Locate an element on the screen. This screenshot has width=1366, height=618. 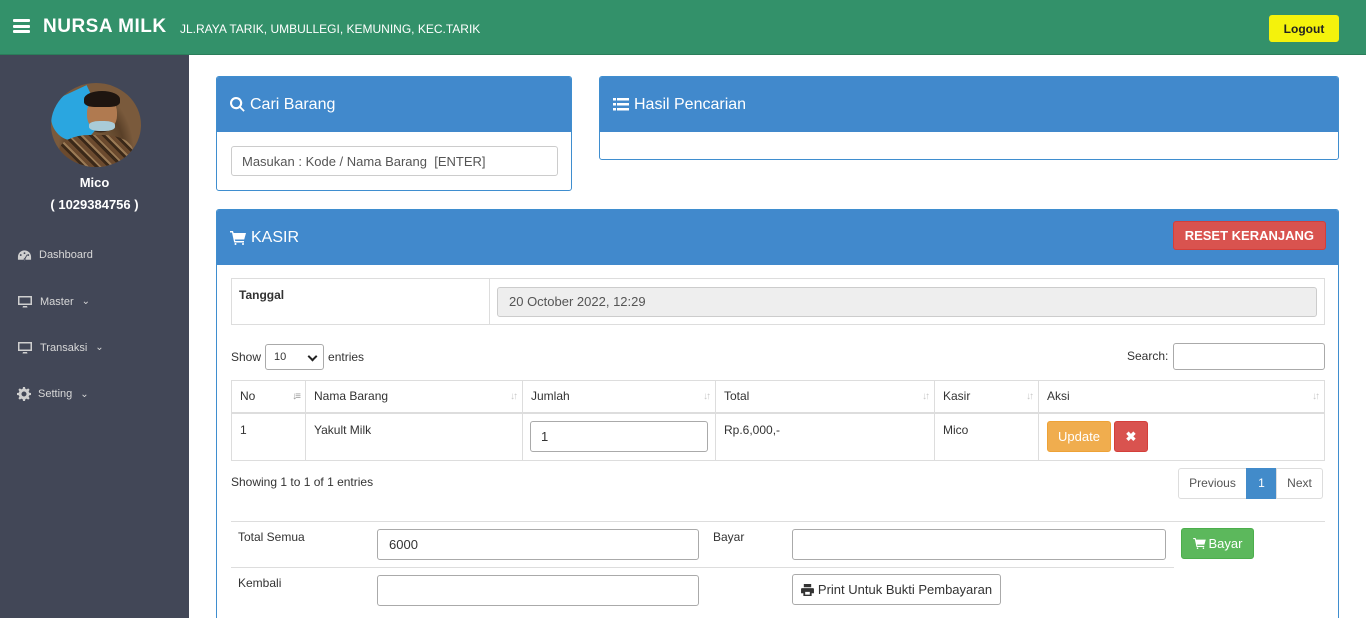
bayar-label: Bayar is located at coordinates (729, 537).